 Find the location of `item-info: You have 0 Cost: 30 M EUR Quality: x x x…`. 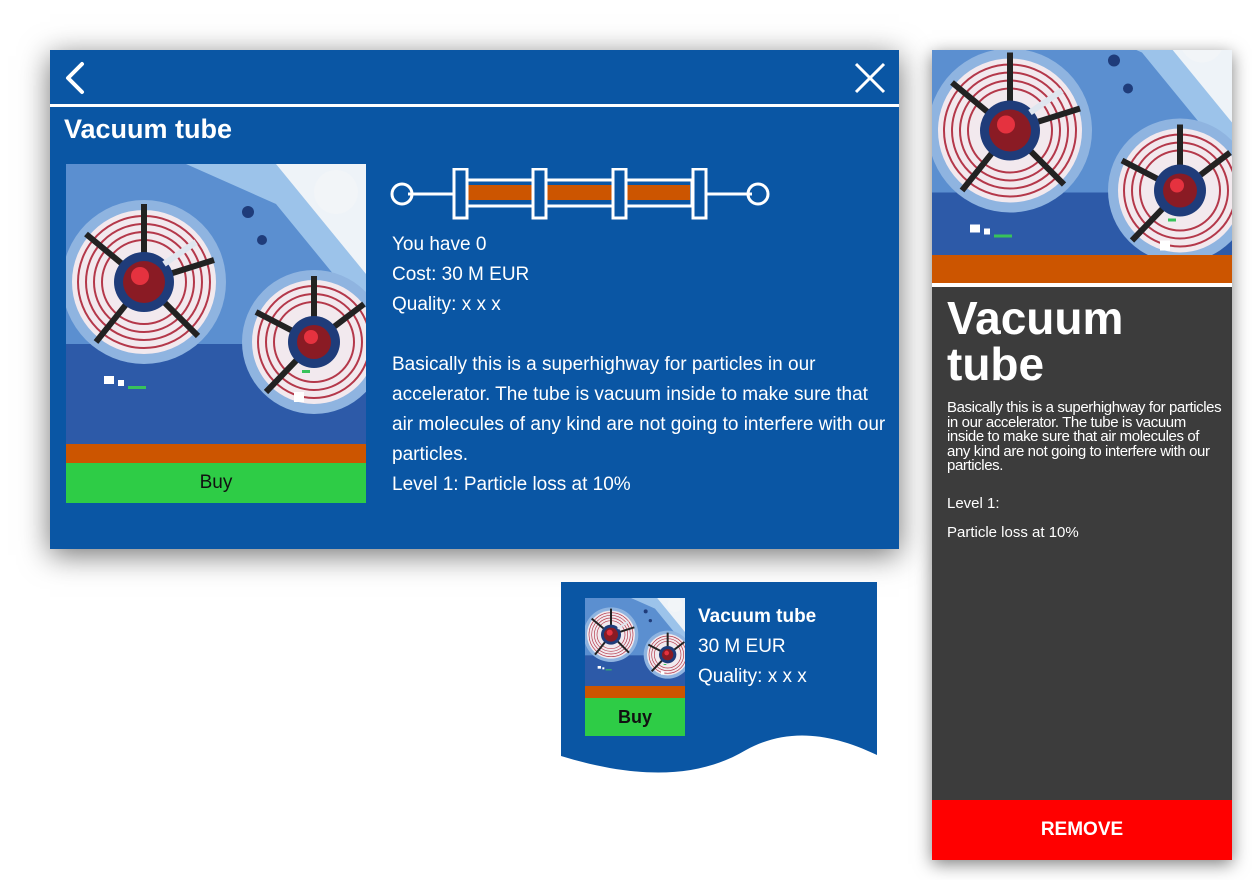

item-info: You have 0 Cost: 30 M EUR Quality: x x x… is located at coordinates (639, 365).